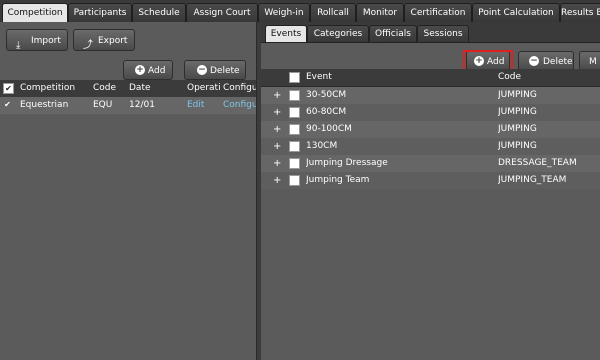 This screenshot has height=360, width=600. Describe the element at coordinates (286, 33) in the screenshot. I see `tab-events: Events` at that location.